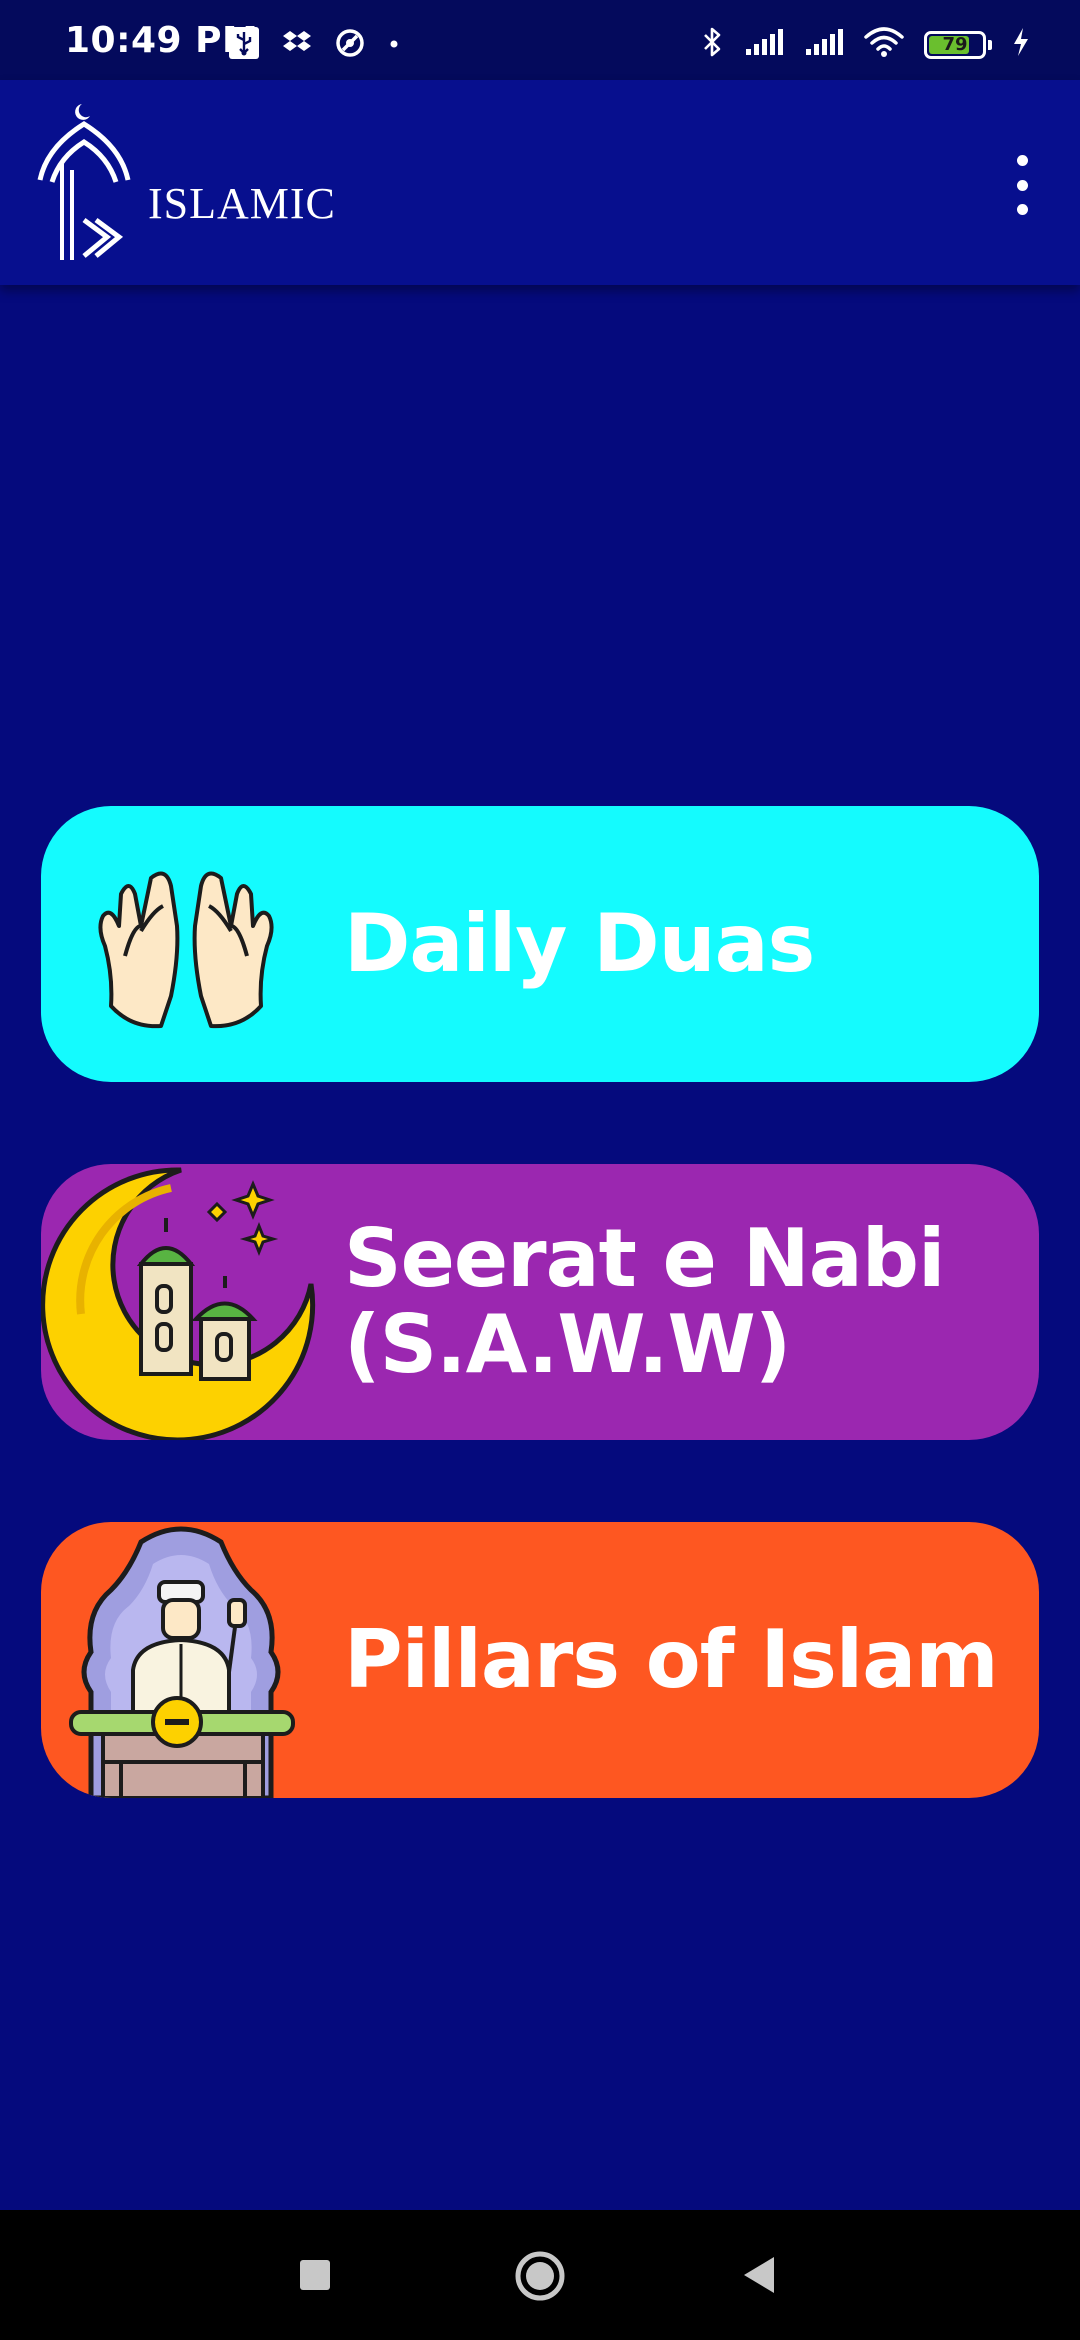  What do you see at coordinates (350, 45) in the screenshot?
I see `data-saver-icon` at bounding box center [350, 45].